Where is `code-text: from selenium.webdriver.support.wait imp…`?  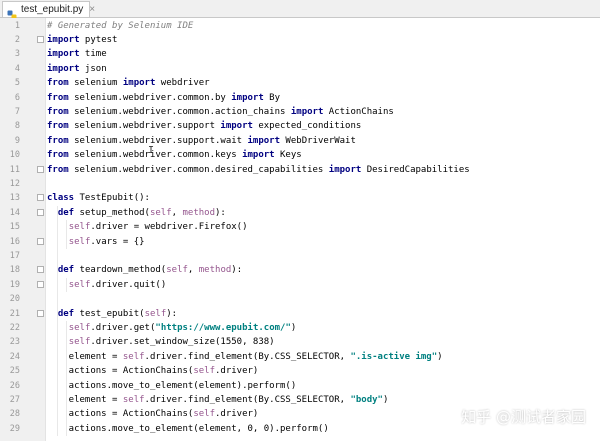 code-text: from selenium.webdriver.support.wait imp… is located at coordinates (201, 140).